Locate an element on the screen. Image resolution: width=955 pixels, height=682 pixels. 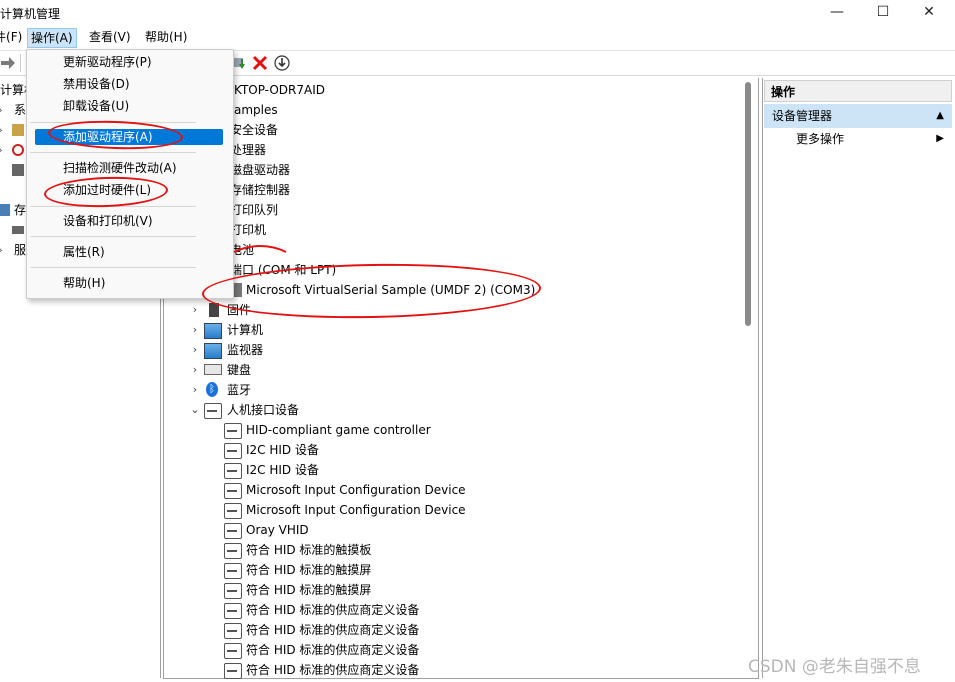
category-disk: 磁盘驱动器 is located at coordinates (260, 170).